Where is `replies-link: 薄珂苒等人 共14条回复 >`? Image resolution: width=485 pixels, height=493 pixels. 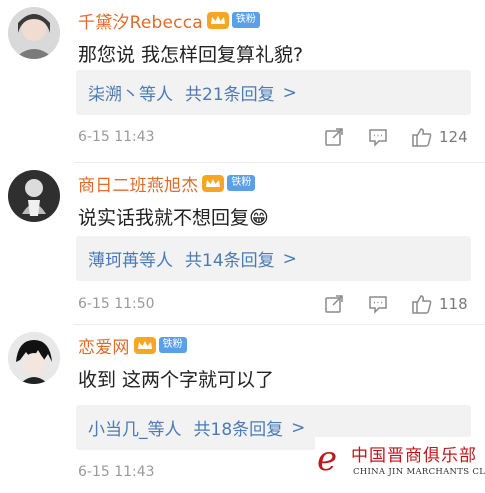 replies-link: 薄珂苒等人 共14条回复 > is located at coordinates (273, 258).